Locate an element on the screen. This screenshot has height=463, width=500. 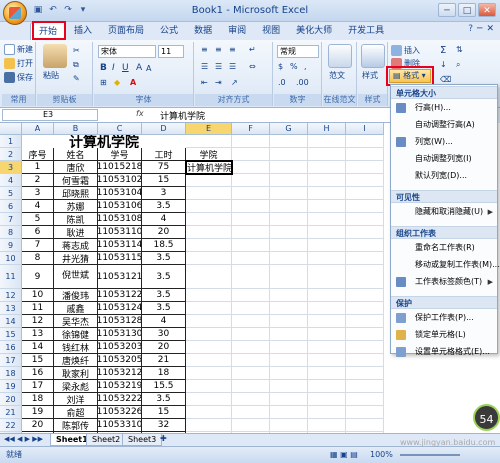
sheet-title: 计算机学院 is located at coordinates (104, 141).